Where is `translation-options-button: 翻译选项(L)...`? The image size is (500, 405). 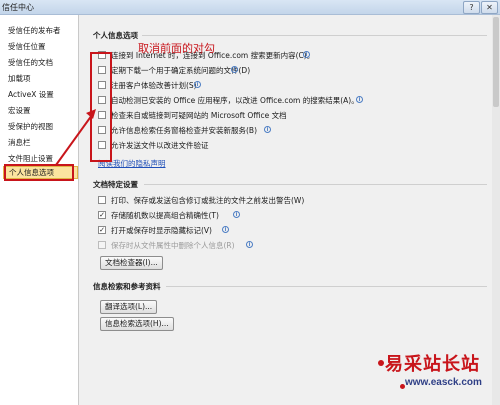 translation-options-button: 翻译选项(L)... is located at coordinates (129, 307).